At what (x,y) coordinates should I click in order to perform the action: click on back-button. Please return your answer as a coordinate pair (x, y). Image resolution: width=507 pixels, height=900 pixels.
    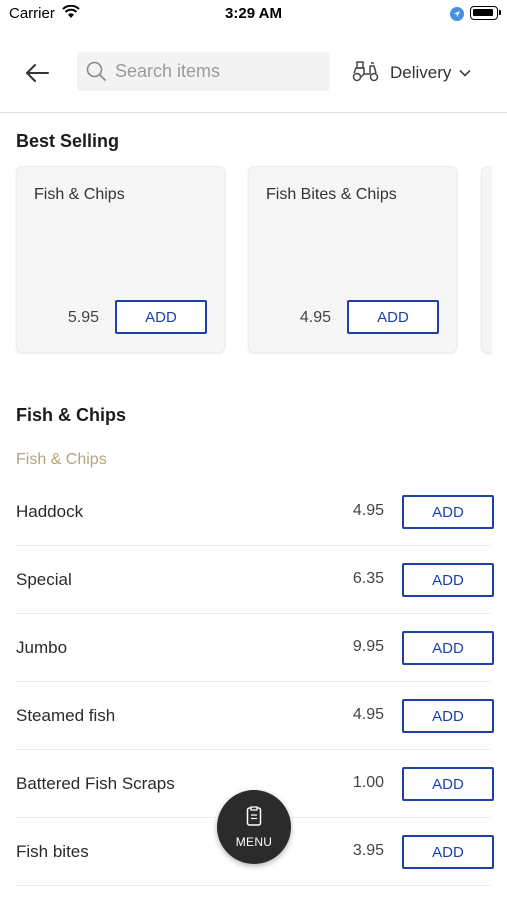
    Looking at the image, I should click on (37, 73).